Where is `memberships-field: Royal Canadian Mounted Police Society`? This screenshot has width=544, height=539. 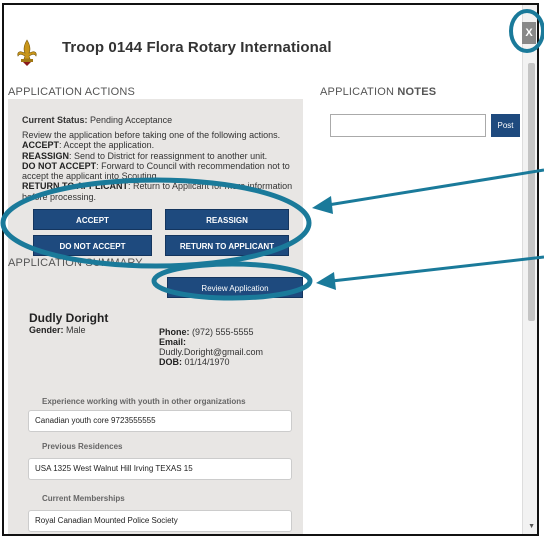
memberships-field: Royal Canadian Mounted Police Society is located at coordinates (160, 521).